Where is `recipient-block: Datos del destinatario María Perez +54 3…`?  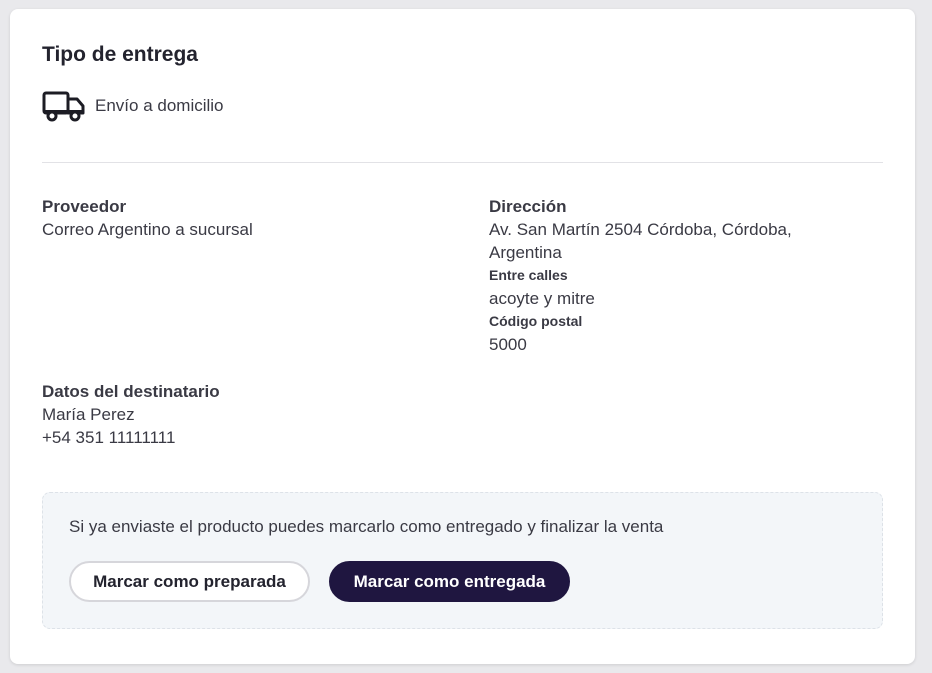 recipient-block: Datos del destinatario María Perez +54 3… is located at coordinates (131, 414).